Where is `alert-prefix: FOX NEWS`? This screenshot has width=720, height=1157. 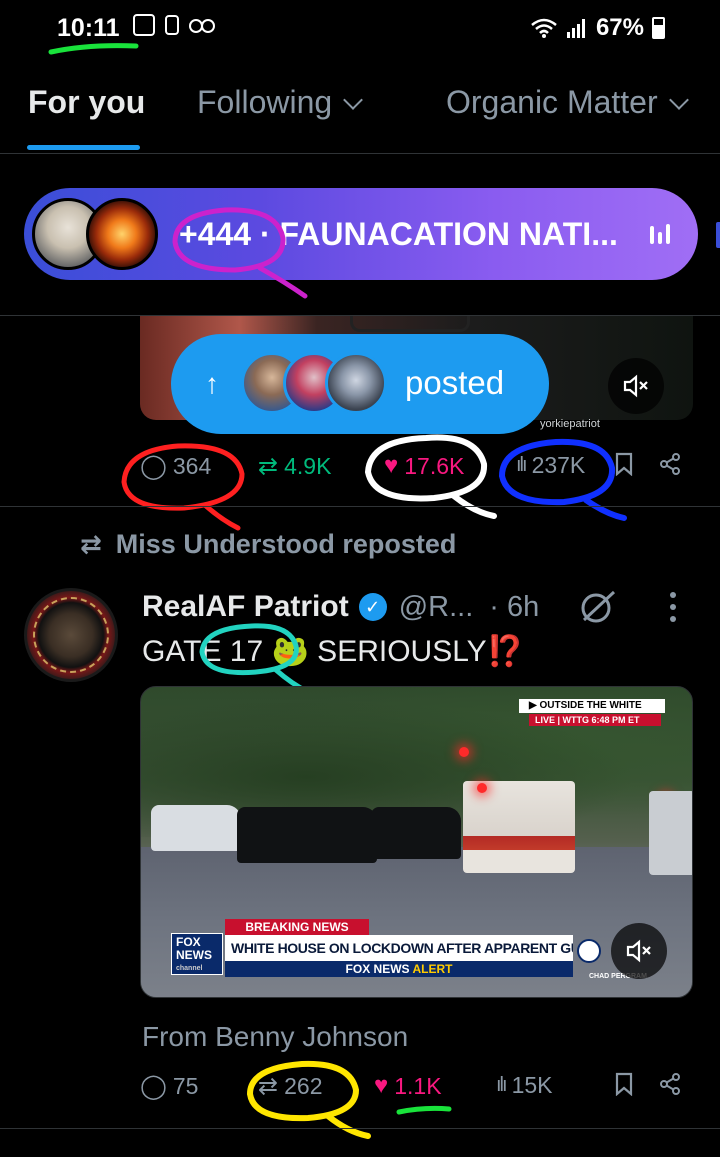
alert-prefix: FOX NEWS is located at coordinates (377, 969).